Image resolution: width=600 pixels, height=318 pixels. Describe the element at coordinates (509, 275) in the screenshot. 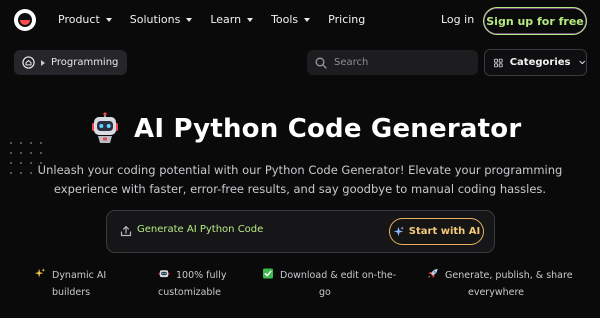

I see `feature-text: Generate, publish, & share` at that location.